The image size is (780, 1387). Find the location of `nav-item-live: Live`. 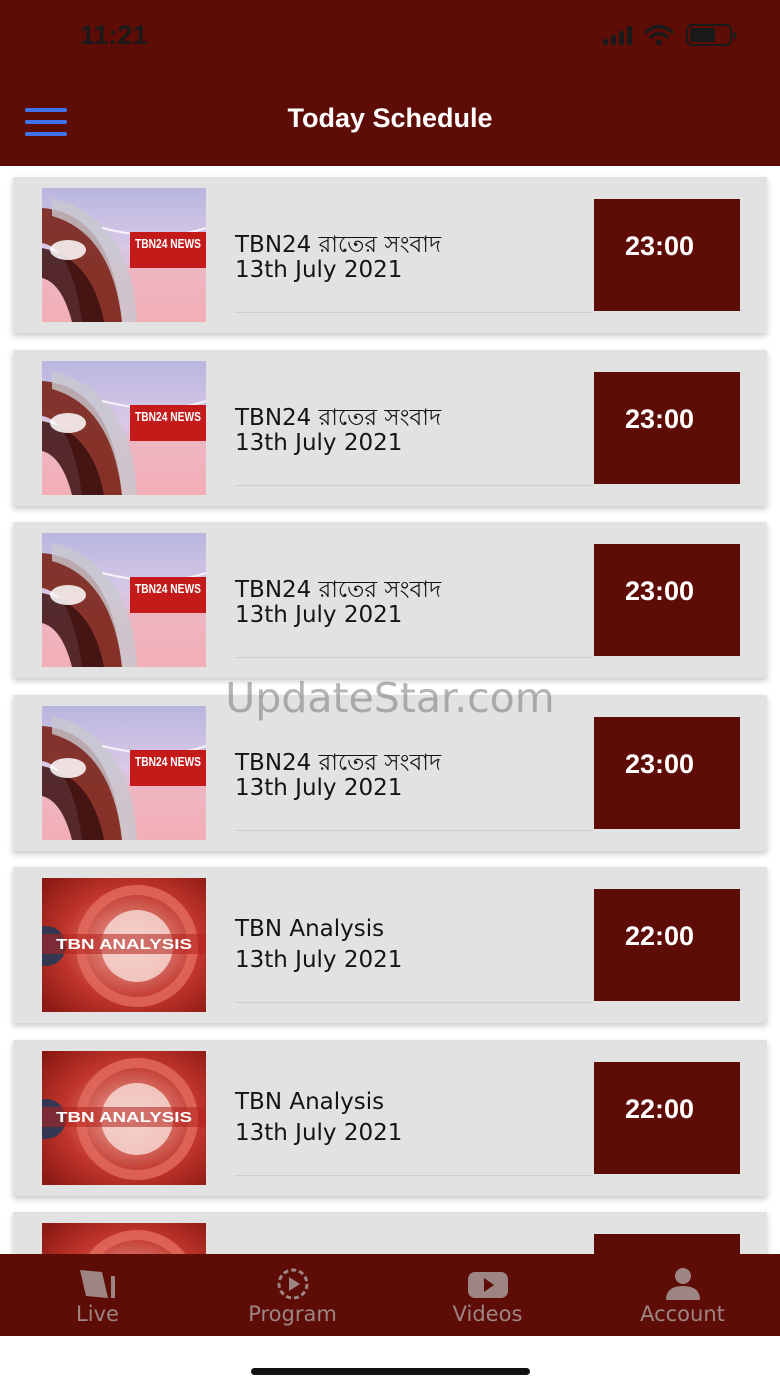

nav-item-live: Live is located at coordinates (97, 1295).